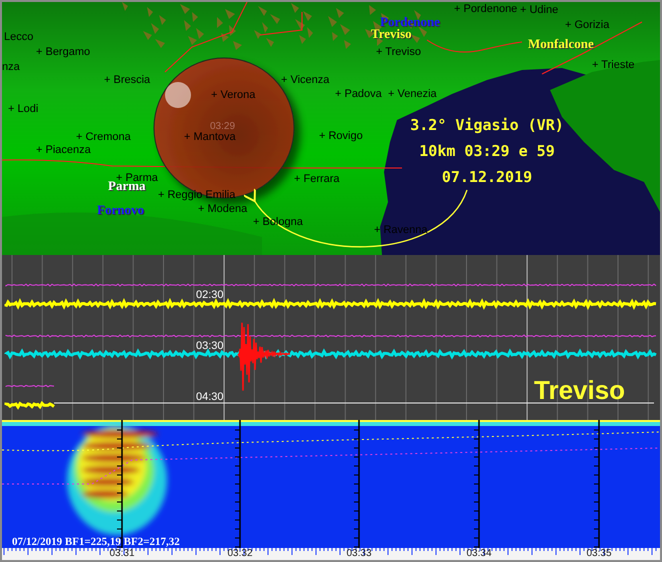  What do you see at coordinates (305, 80) in the screenshot?
I see `city-label: + Vicenza` at bounding box center [305, 80].